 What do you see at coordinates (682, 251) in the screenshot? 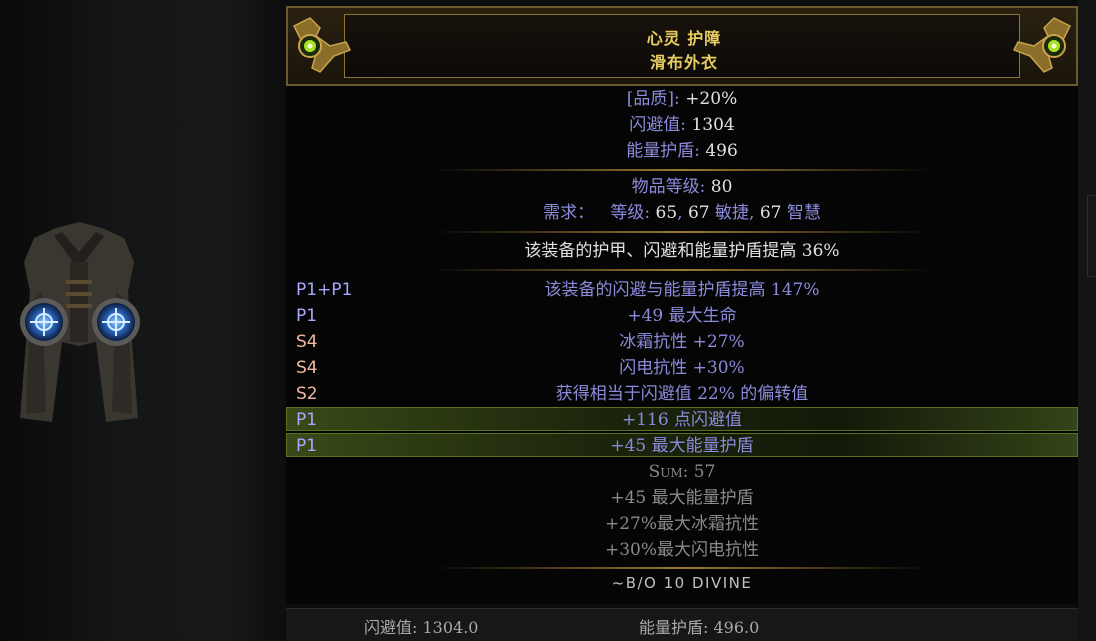
I see `implicit-mod: 该装备的护甲、闪避和能量护盾提高 36%` at bounding box center [682, 251].